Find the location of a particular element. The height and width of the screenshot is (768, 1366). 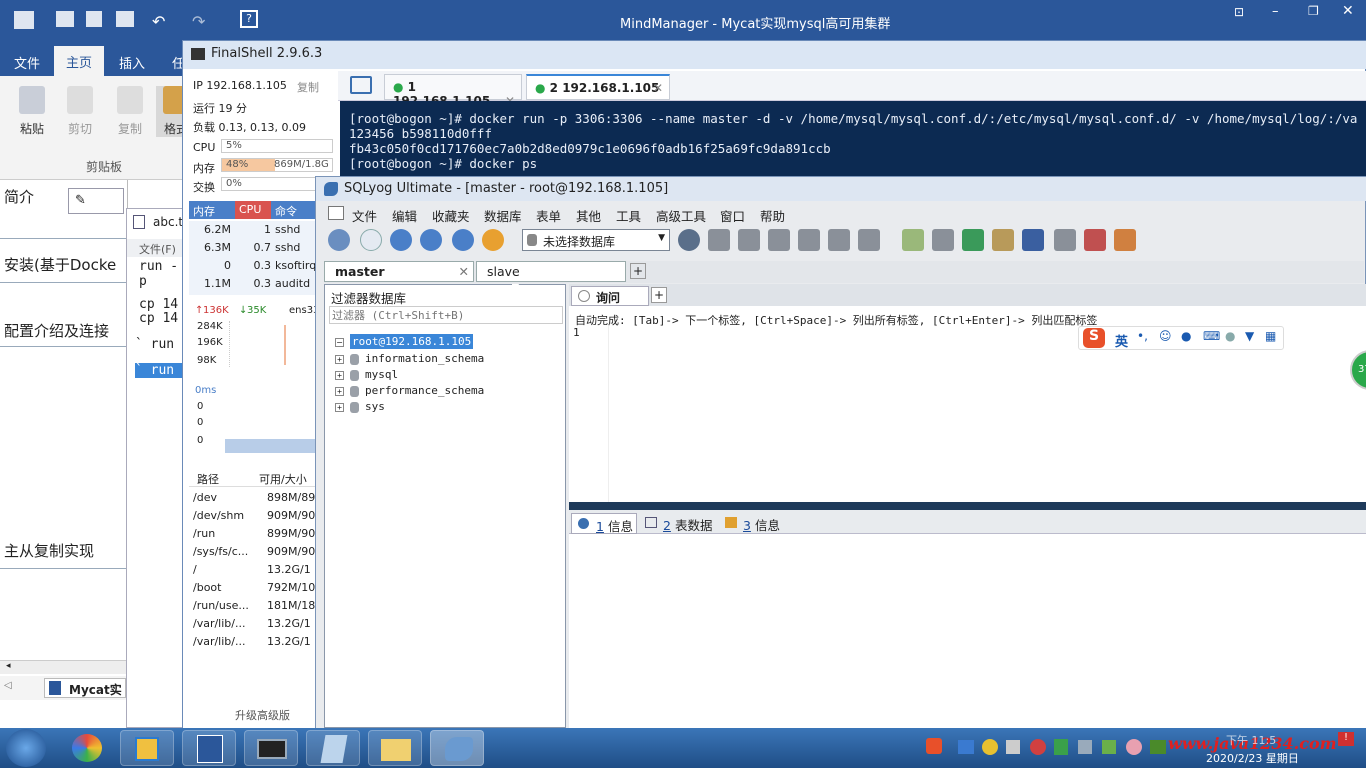

tray-notification-icon: ! is located at coordinates (1346, 739).